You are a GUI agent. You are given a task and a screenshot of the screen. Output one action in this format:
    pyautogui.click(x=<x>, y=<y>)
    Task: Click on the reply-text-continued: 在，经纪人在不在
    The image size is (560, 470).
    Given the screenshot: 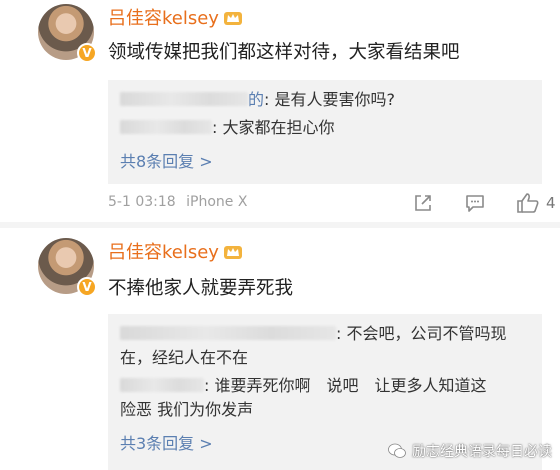 What is the action you would take?
    pyautogui.click(x=184, y=357)
    